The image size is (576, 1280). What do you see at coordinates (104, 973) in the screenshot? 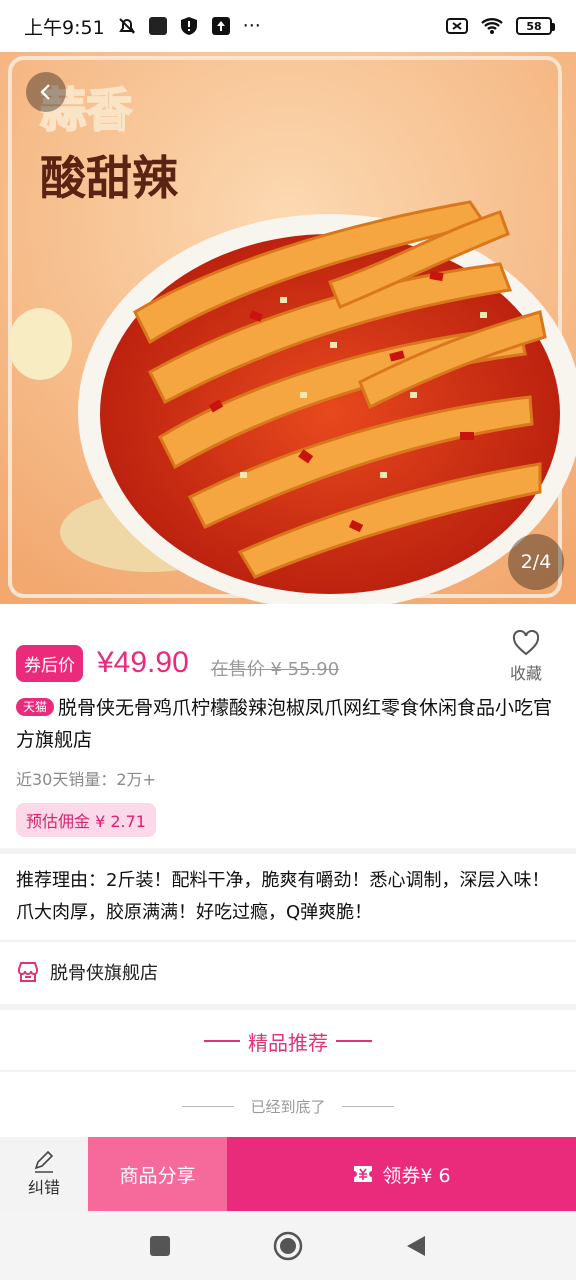
I see `shop-name: 脱骨侠旗舰店` at bounding box center [104, 973].